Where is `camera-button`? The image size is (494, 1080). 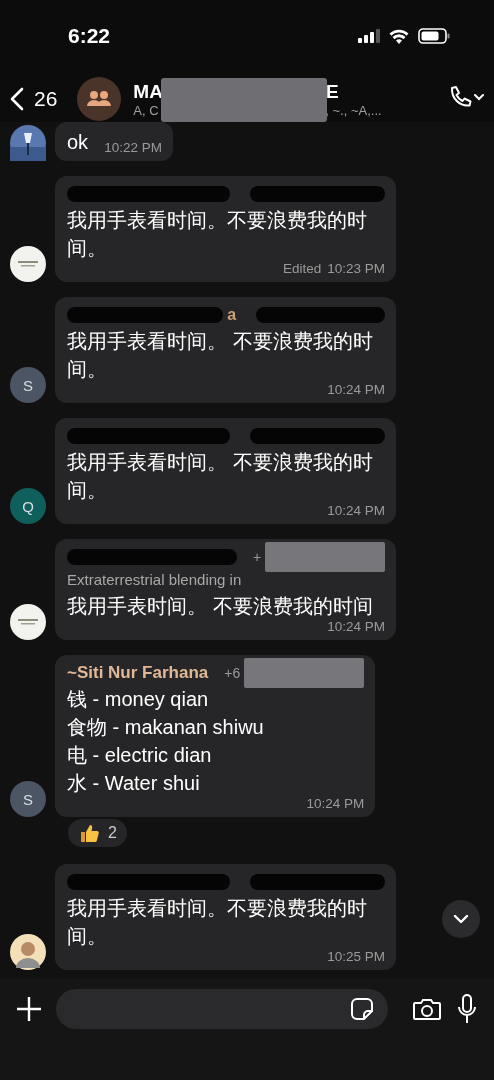 camera-button is located at coordinates (427, 1009).